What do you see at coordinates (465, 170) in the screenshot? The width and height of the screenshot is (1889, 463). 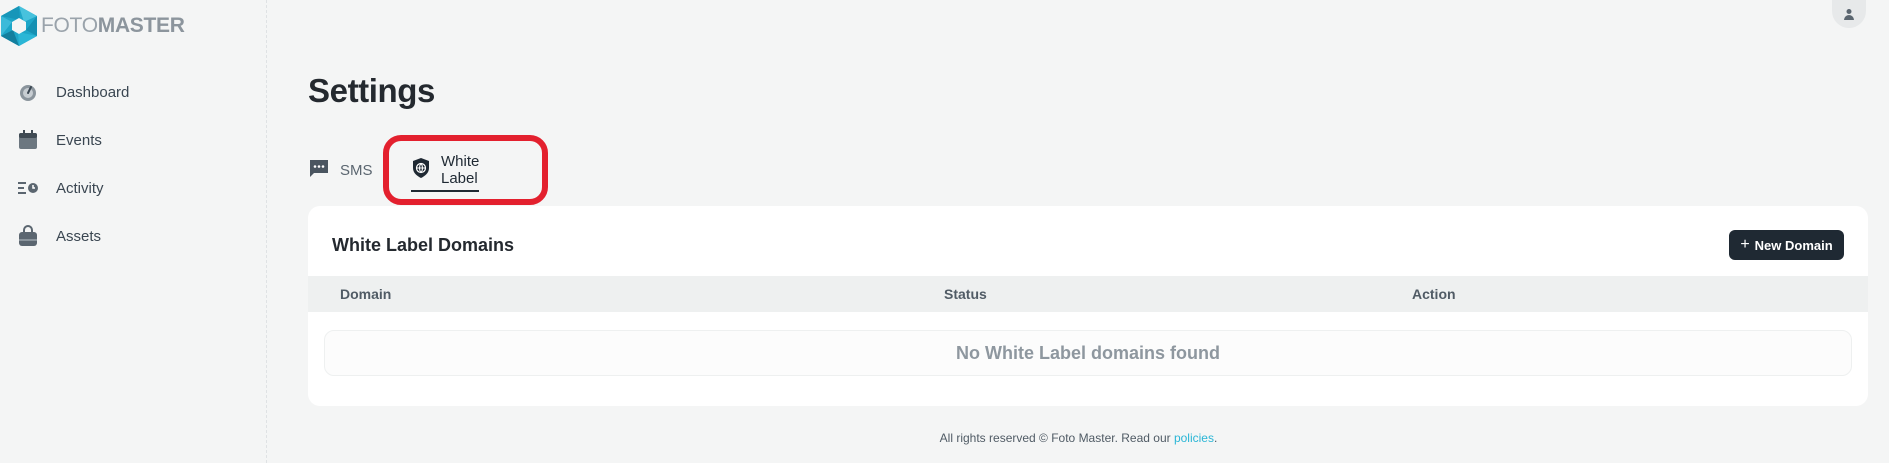 I see `highlight-annotation` at bounding box center [465, 170].